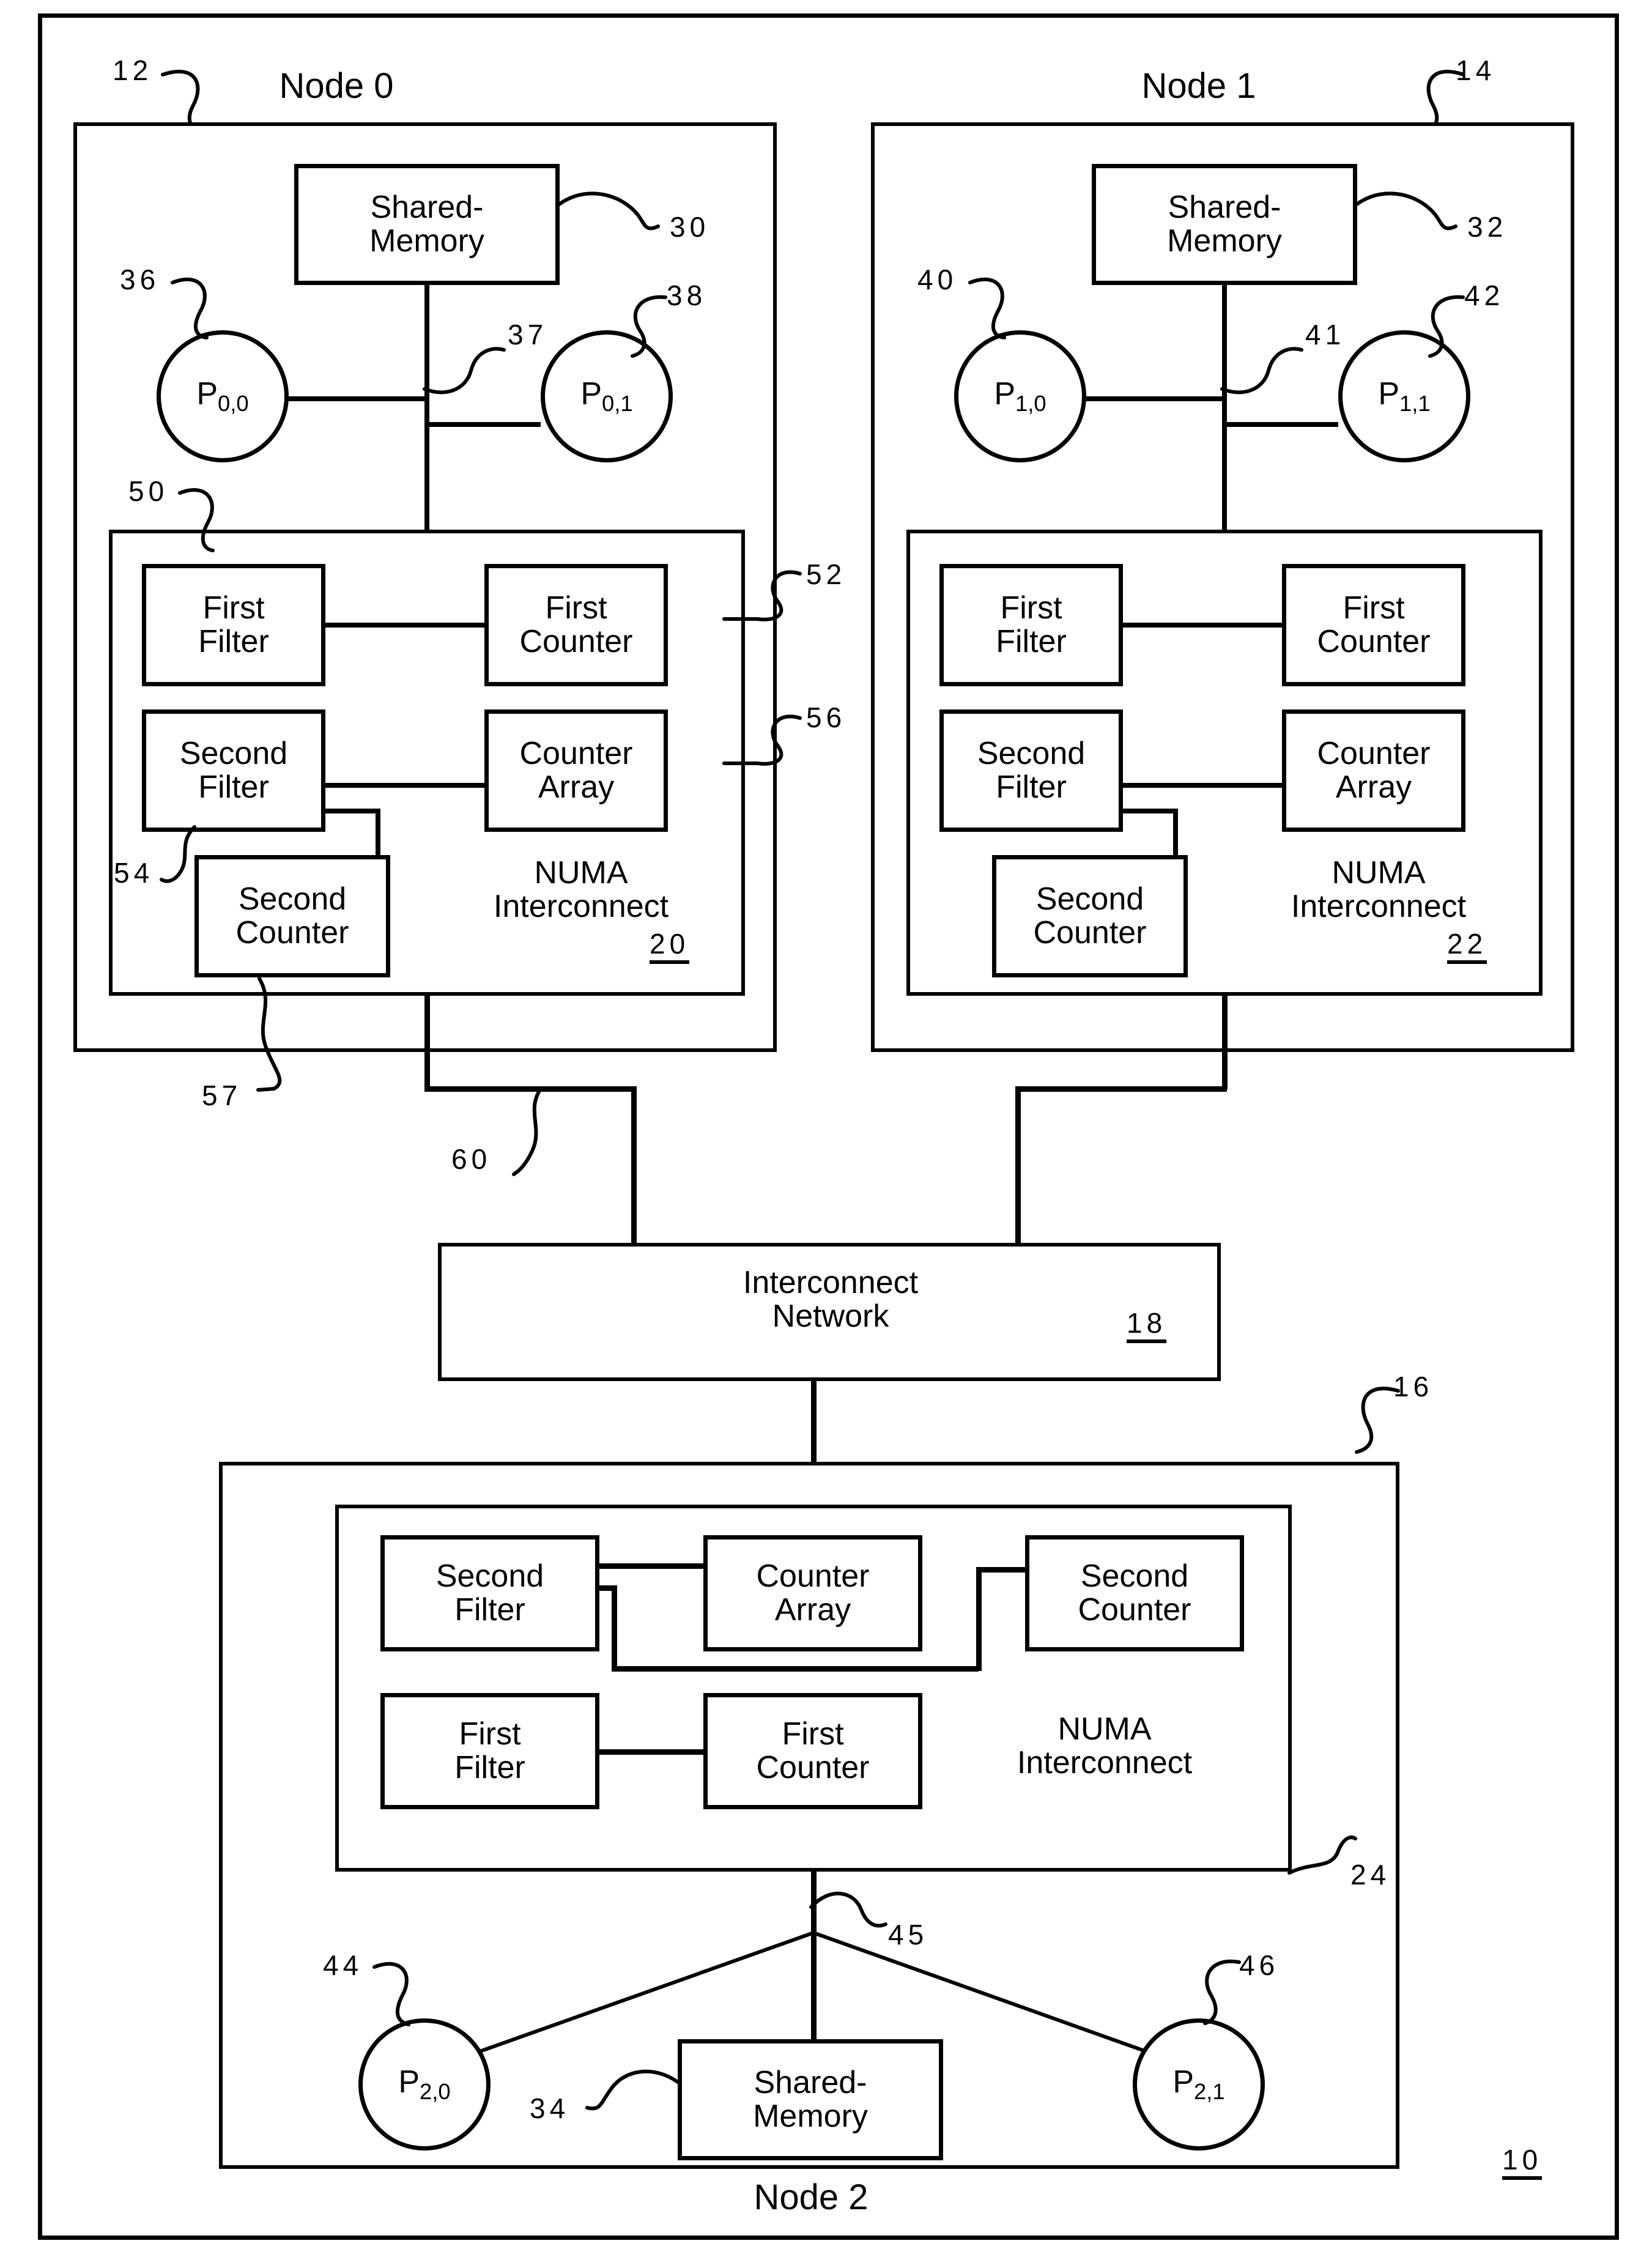 This screenshot has width=1652, height=2260. I want to click on node-2-ff-fc-link, so click(651, 1752).